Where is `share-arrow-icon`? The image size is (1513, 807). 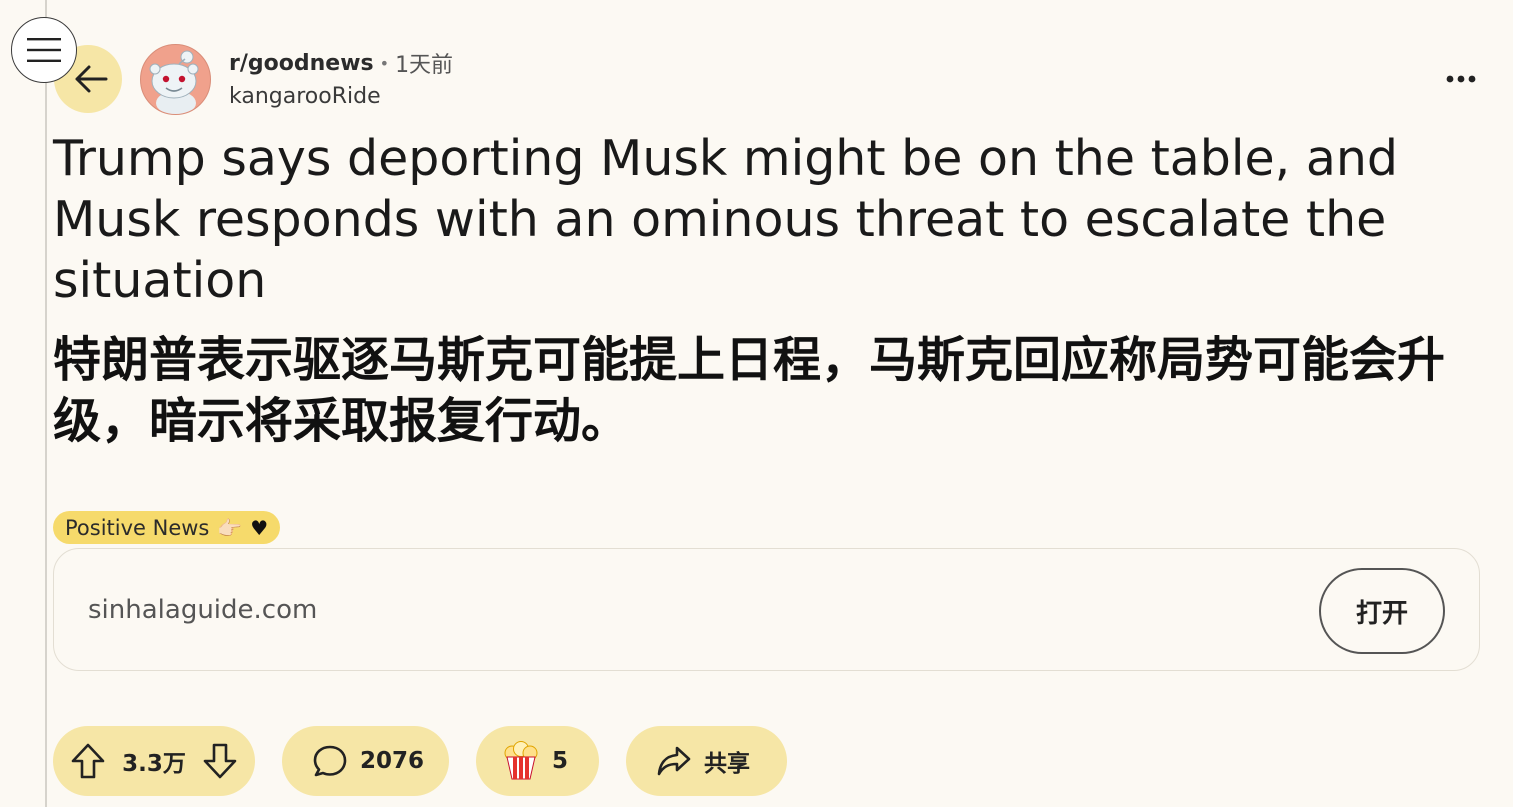
share-arrow-icon is located at coordinates (674, 761).